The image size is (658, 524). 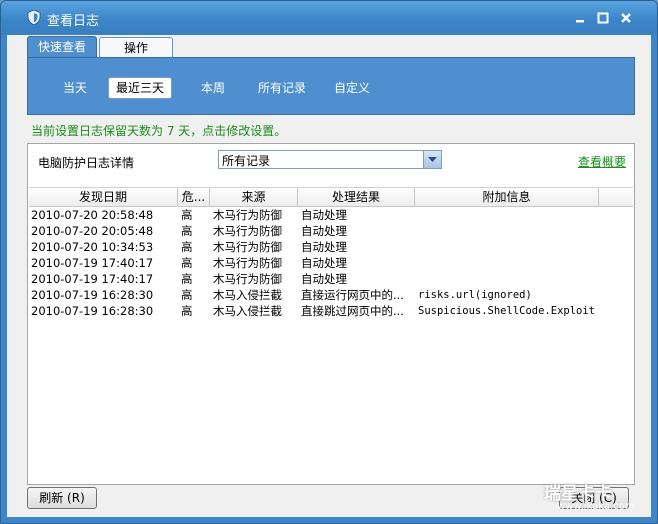 What do you see at coordinates (92, 231) in the screenshot?
I see `cell-date: 2010-07-20 20:05:48` at bounding box center [92, 231].